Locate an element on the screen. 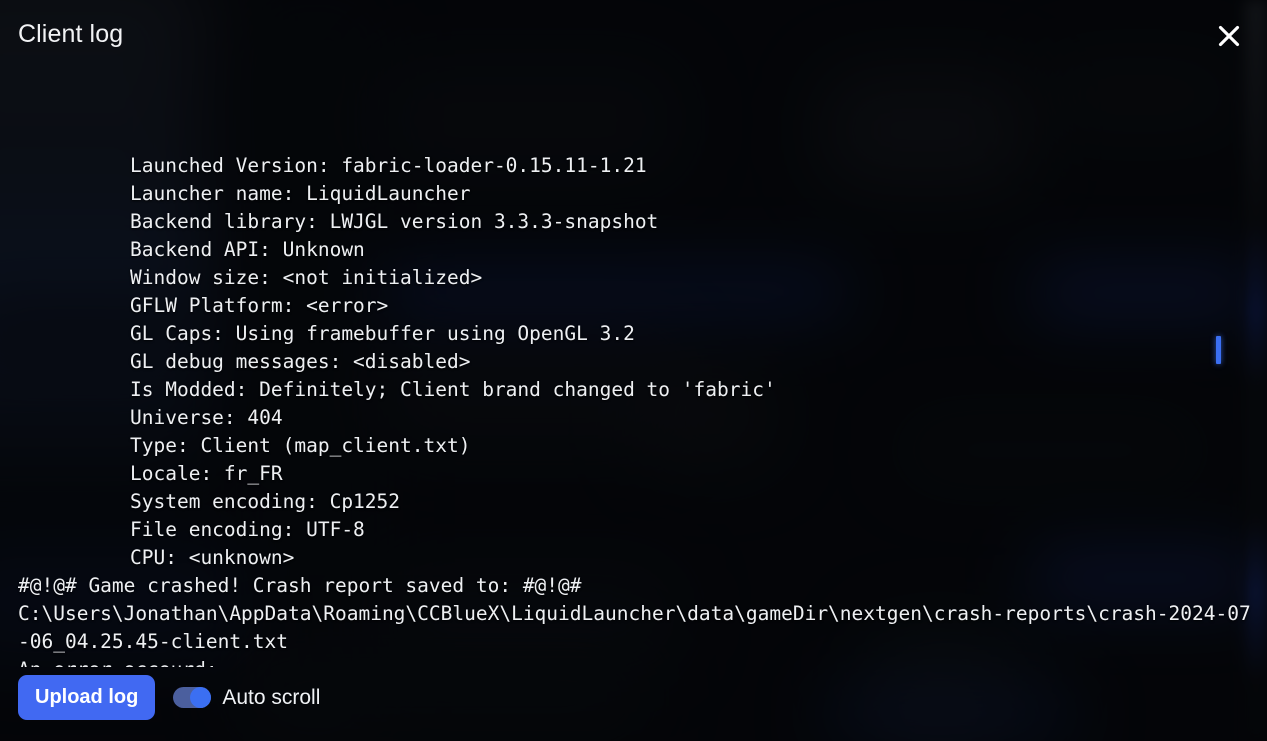  close-icon is located at coordinates (1229, 36).